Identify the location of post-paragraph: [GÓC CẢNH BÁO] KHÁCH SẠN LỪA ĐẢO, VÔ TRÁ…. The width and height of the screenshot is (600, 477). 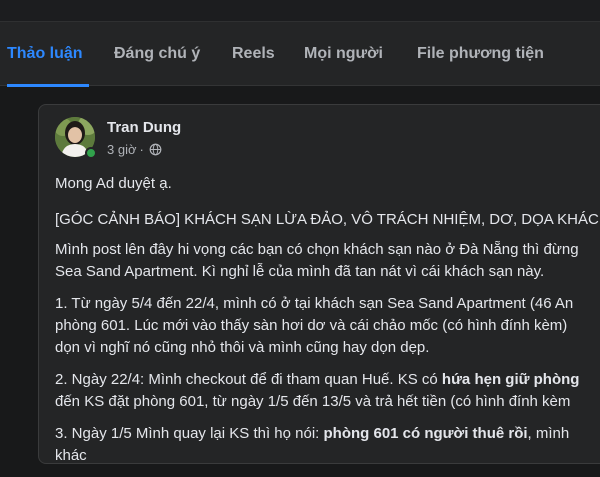
(327, 220).